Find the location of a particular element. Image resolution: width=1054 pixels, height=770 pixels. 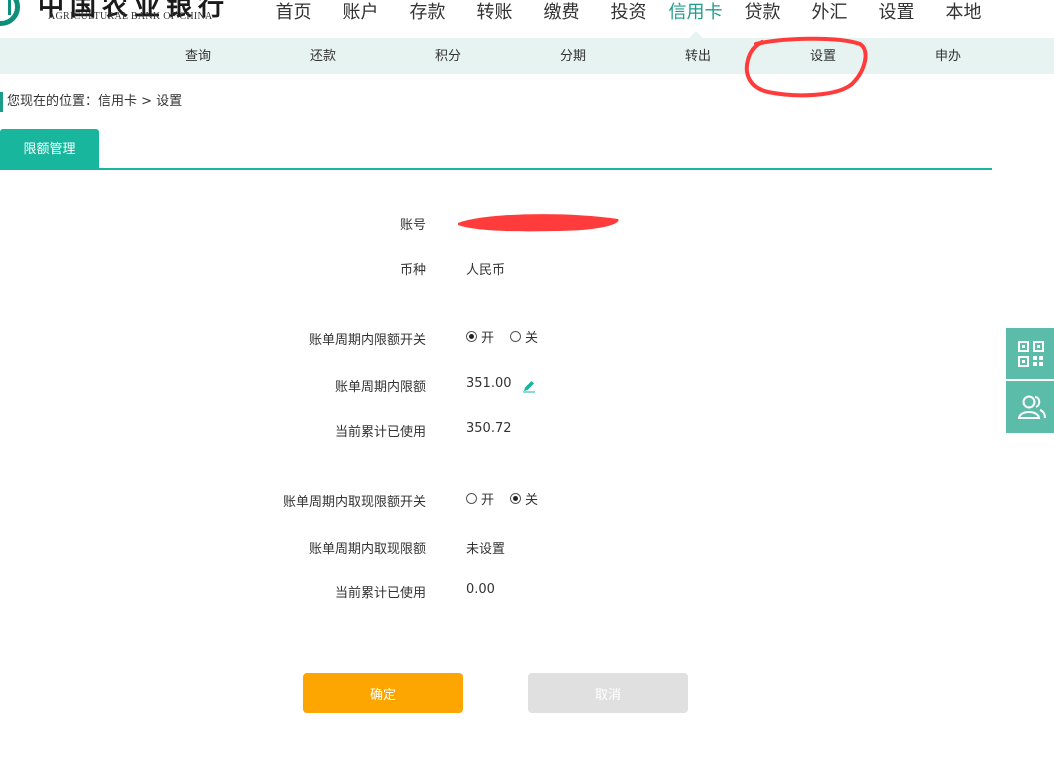

cash-limit-label: 账单周期内取现限额 is located at coordinates (367, 549).